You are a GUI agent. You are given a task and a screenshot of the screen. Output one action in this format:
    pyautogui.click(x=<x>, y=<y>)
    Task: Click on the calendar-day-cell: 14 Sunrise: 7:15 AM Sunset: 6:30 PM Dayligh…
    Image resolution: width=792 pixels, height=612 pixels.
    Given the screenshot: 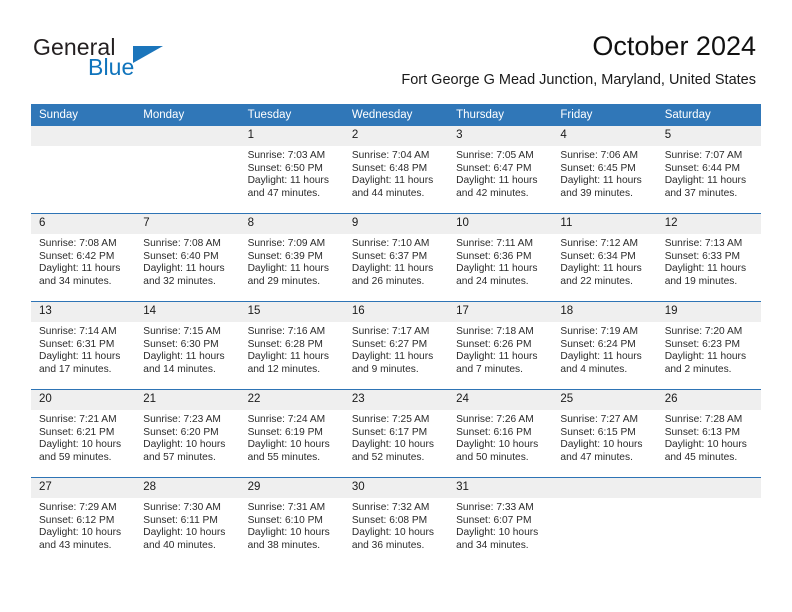 What is the action you would take?
    pyautogui.click(x=187, y=345)
    